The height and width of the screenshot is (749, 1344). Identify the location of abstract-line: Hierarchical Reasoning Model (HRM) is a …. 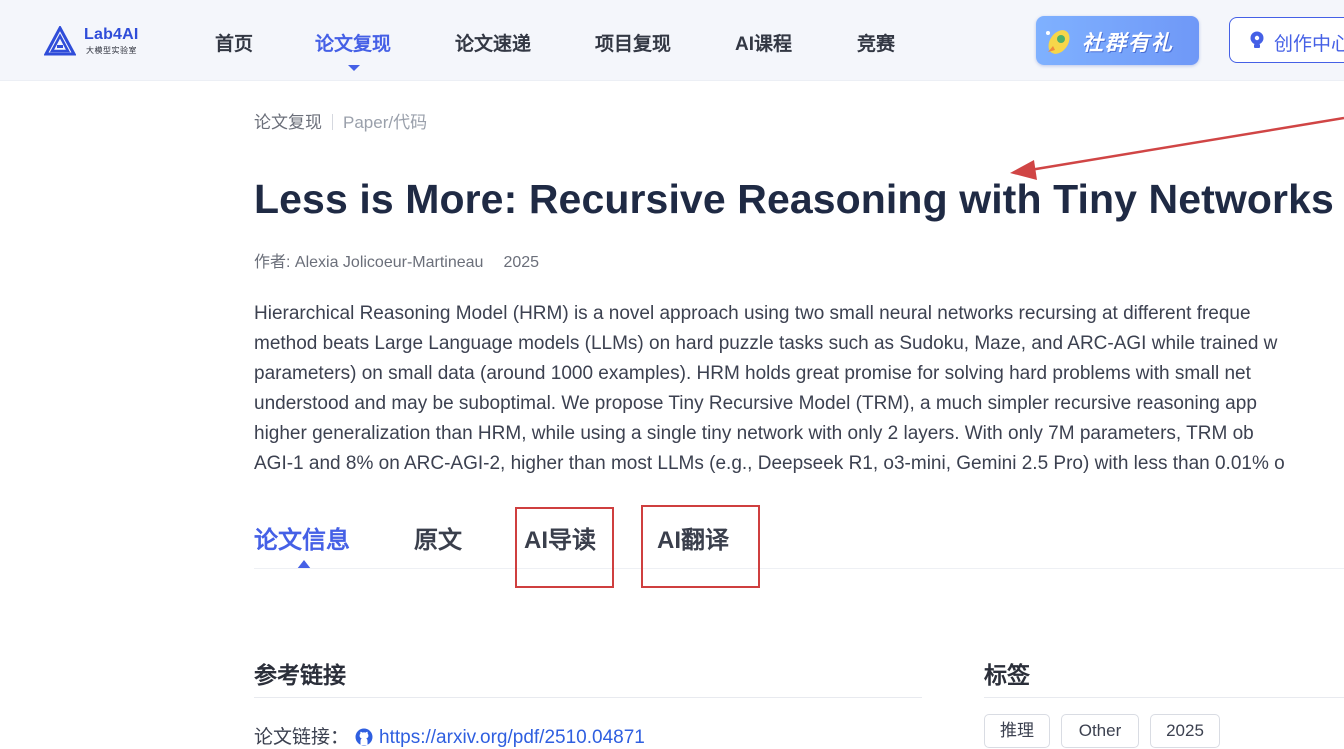
(752, 313).